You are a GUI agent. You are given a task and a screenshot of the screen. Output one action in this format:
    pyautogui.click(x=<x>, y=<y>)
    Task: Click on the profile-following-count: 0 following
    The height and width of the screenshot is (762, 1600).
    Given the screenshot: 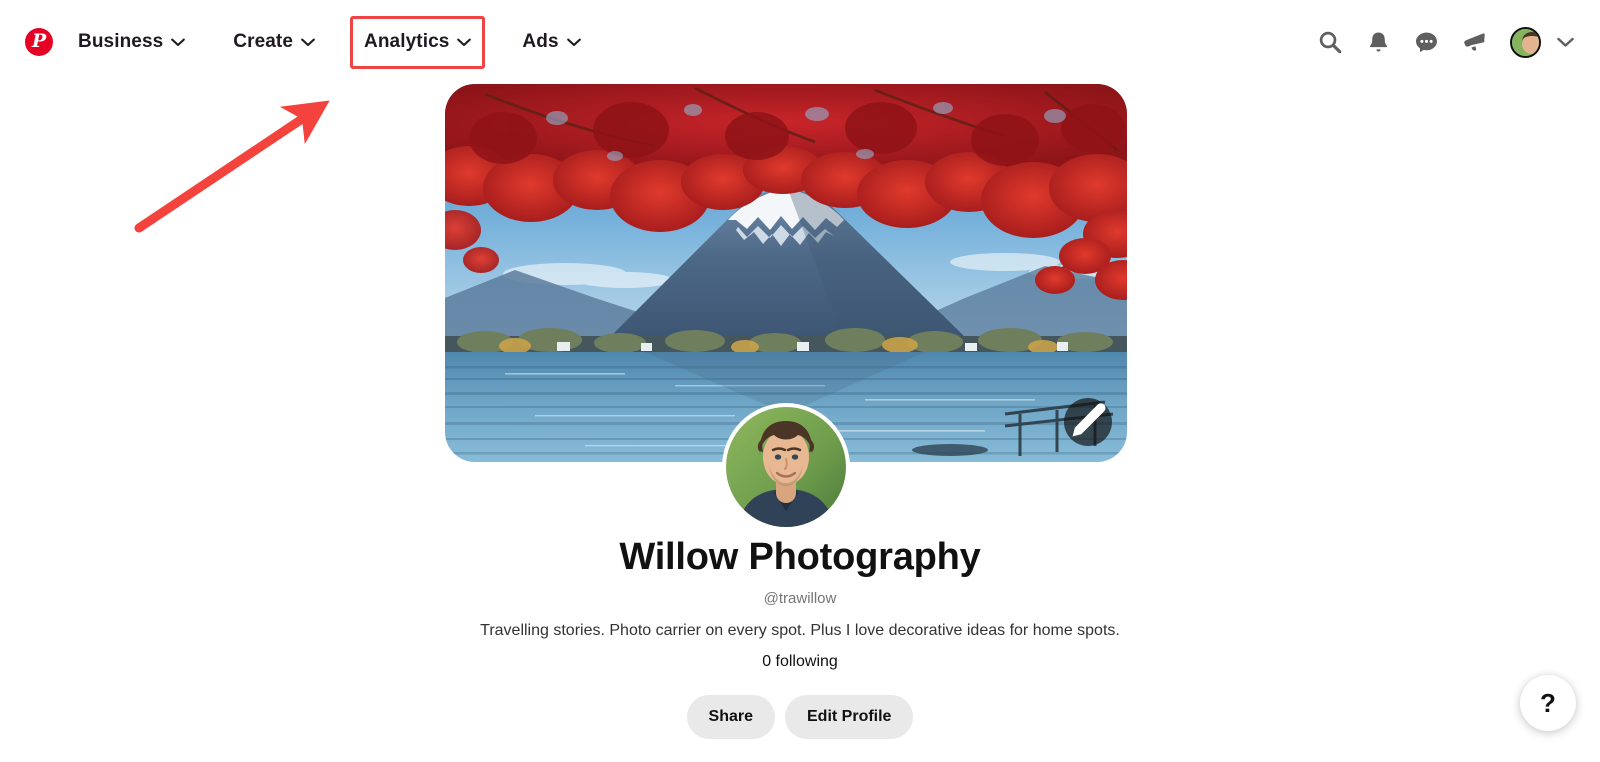 What is the action you would take?
    pyautogui.click(x=800, y=662)
    